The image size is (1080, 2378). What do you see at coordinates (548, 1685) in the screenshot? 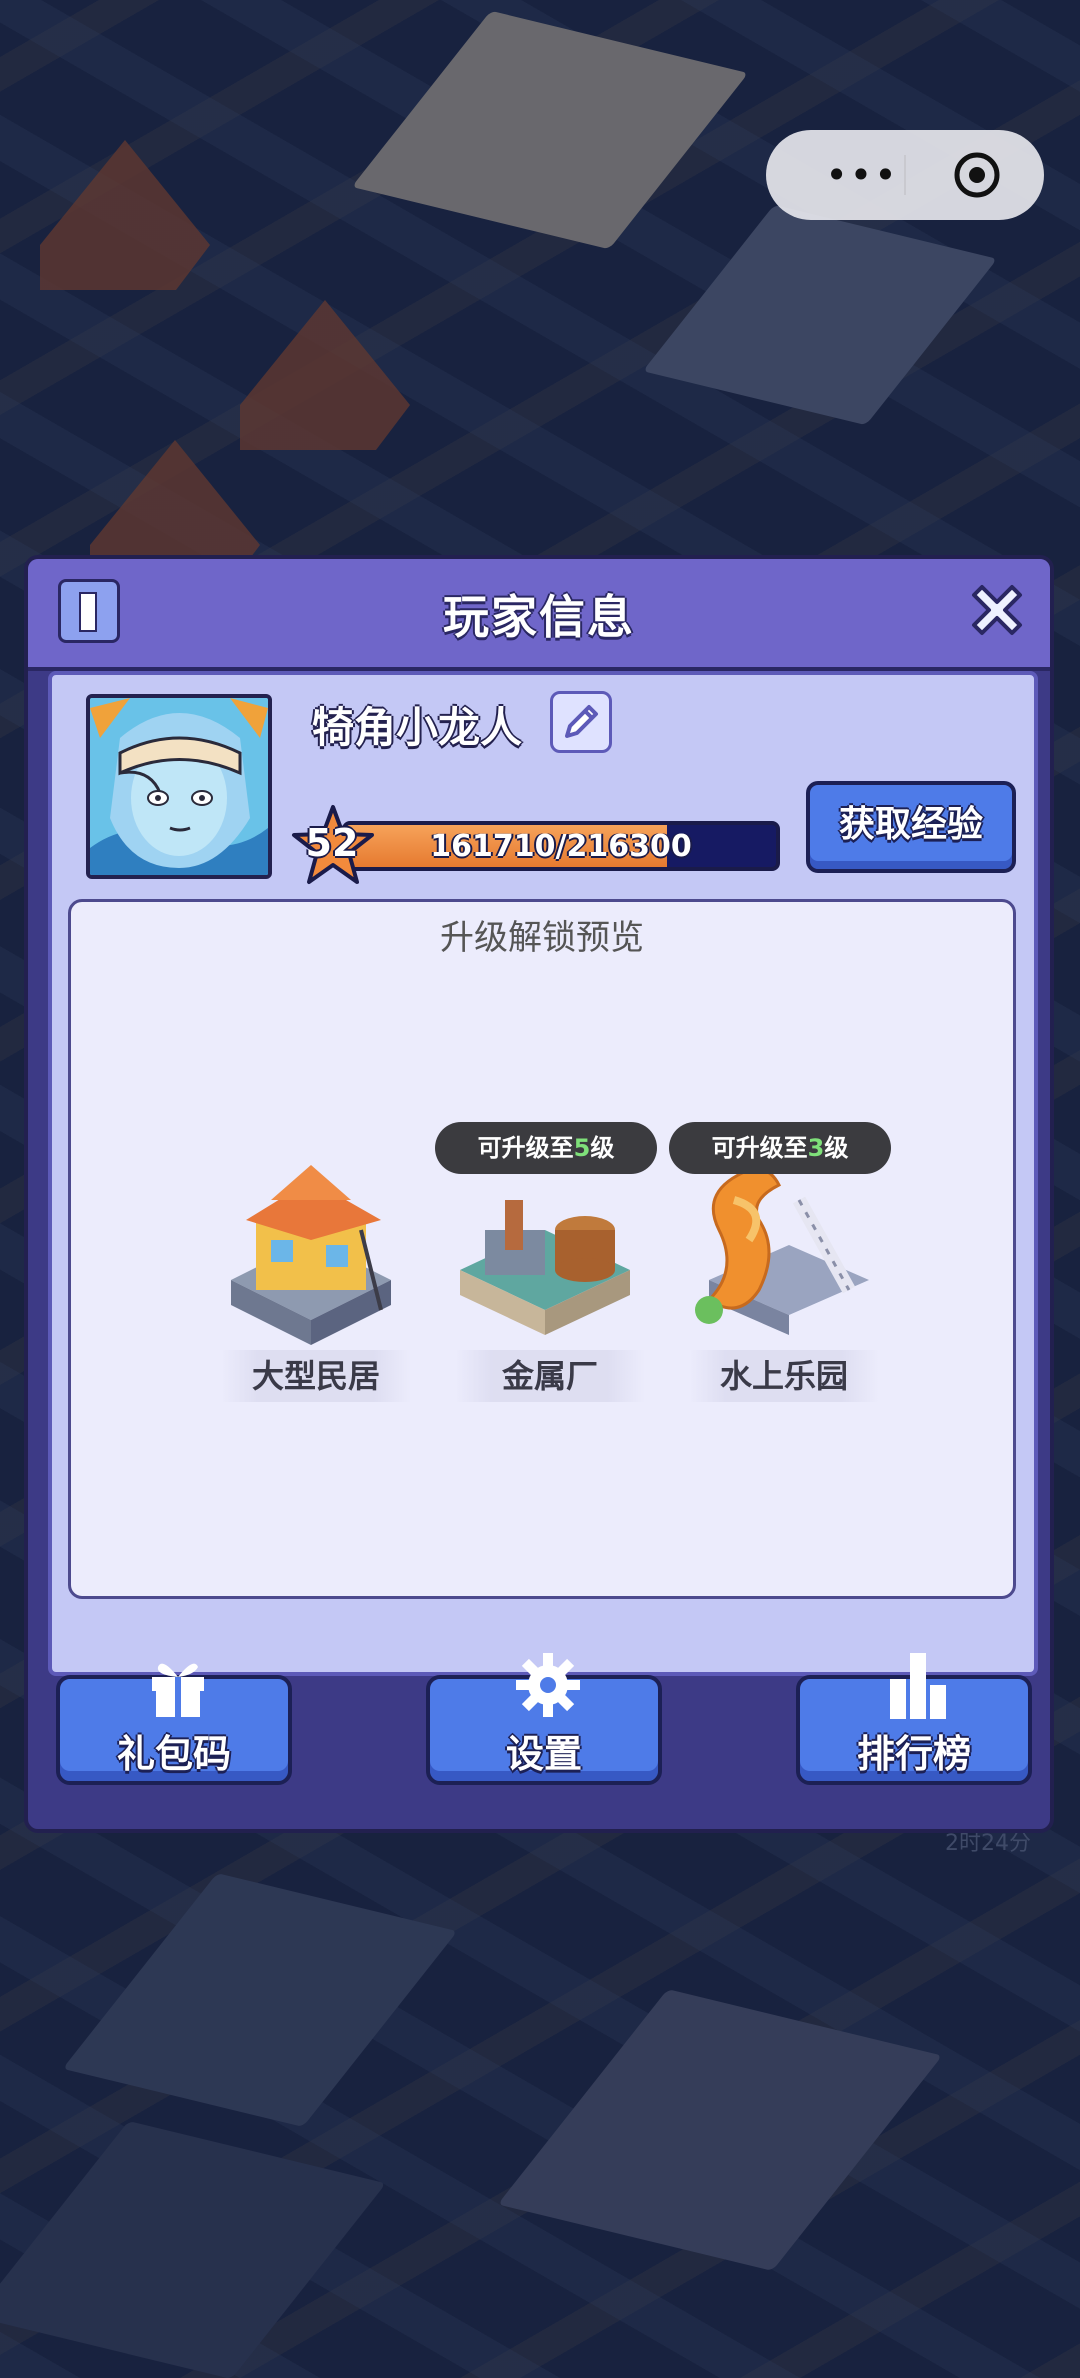
I see `gear-icon` at bounding box center [548, 1685].